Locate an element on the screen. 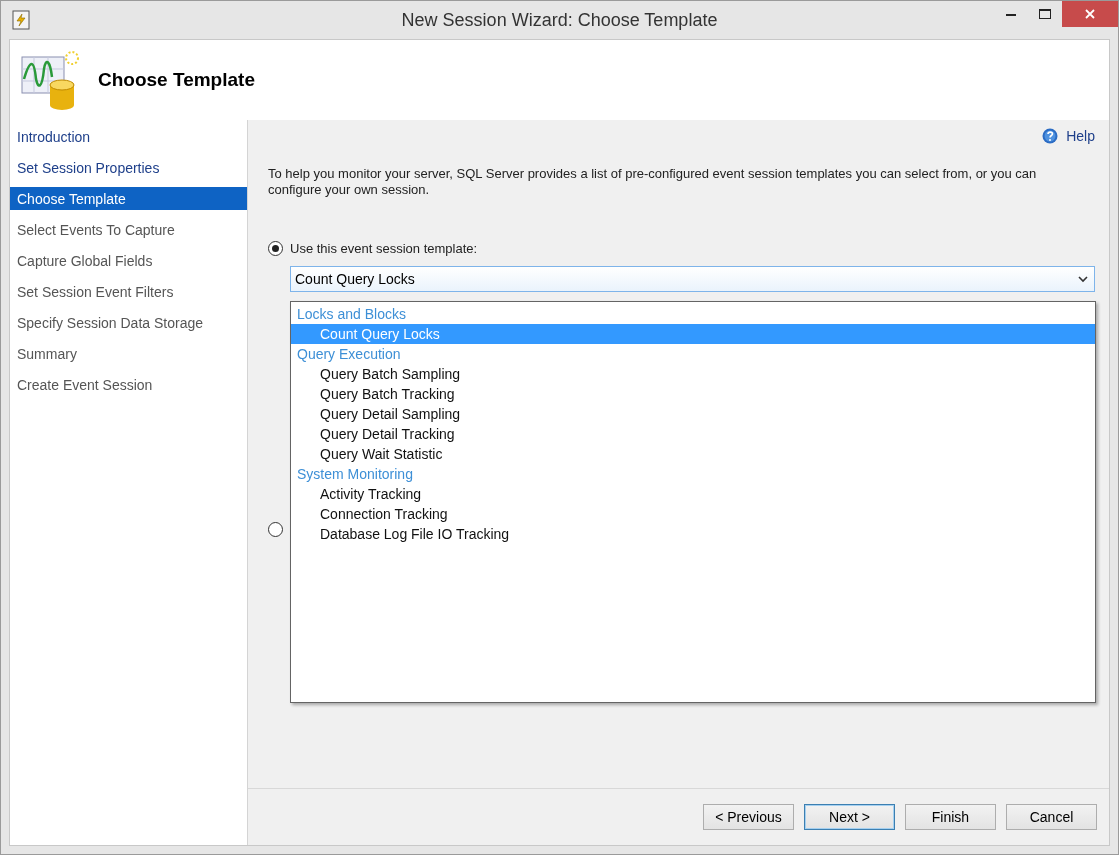 Image resolution: width=1119 pixels, height=855 pixels. step-item: Set Session Event Filters is located at coordinates (128, 291).